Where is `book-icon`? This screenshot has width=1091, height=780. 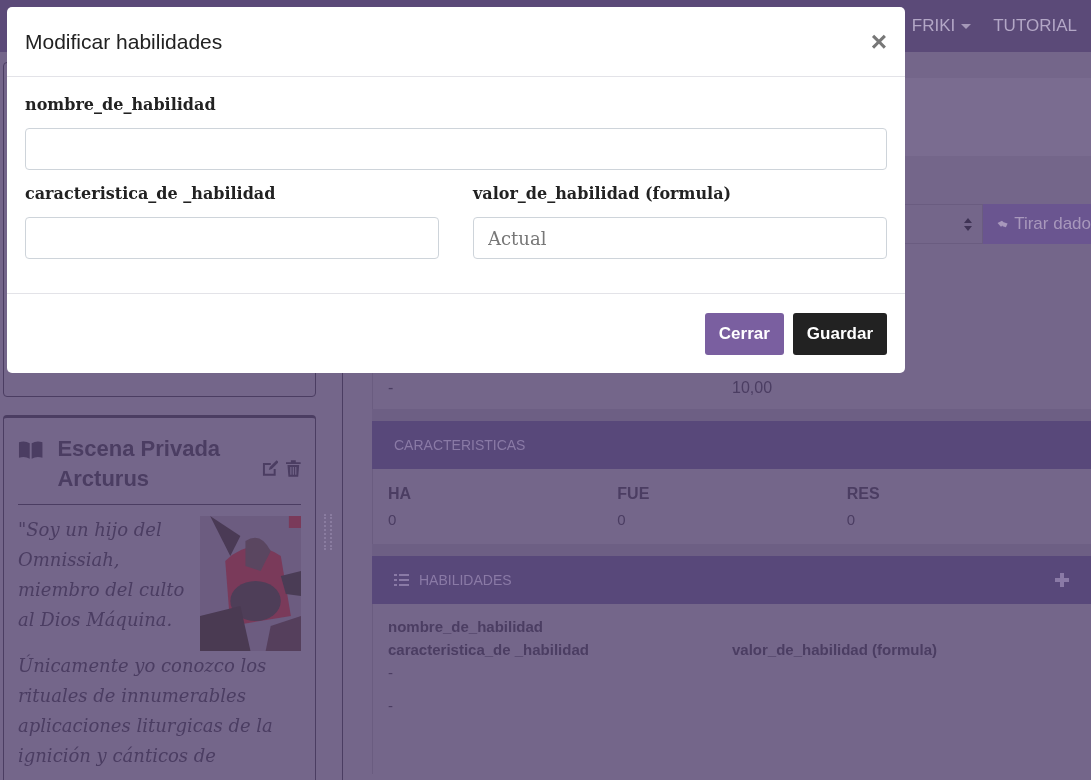 book-icon is located at coordinates (31, 450).